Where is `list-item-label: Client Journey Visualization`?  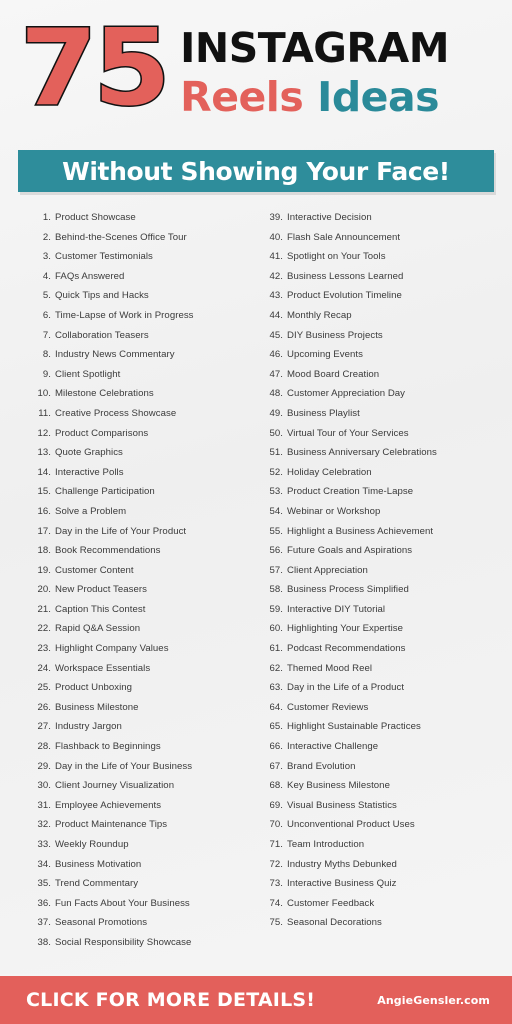
list-item-label: Client Journey Visualization is located at coordinates (115, 786).